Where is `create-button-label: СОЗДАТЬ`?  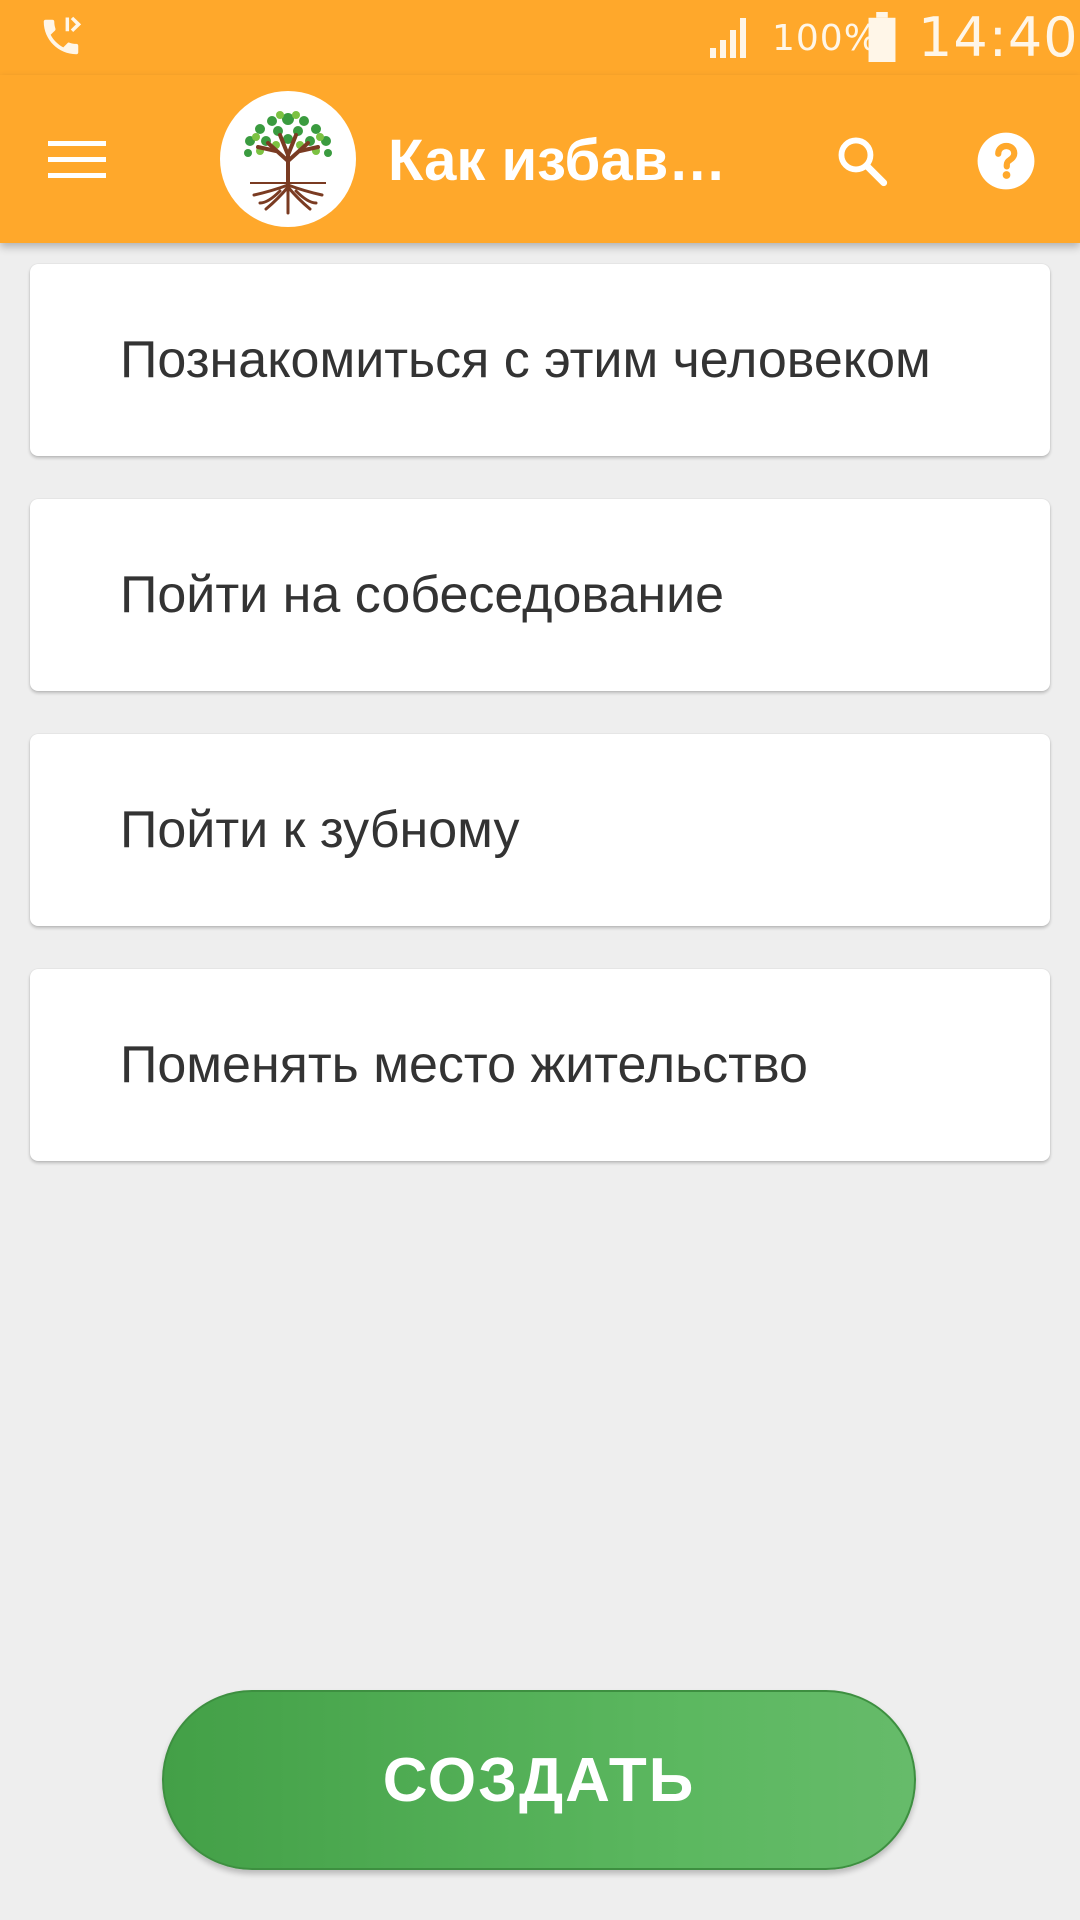
create-button-label: СОЗДАТЬ is located at coordinates (539, 1780).